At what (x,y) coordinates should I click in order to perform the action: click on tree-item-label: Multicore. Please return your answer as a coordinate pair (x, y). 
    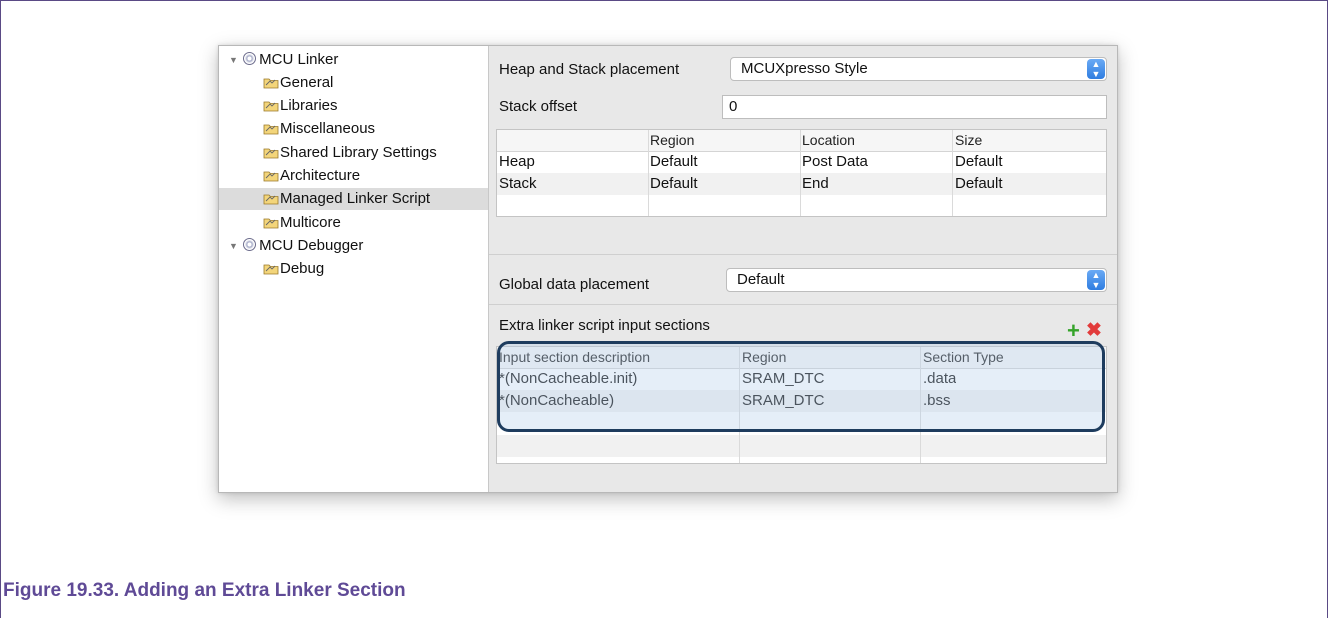
    Looking at the image, I should click on (310, 222).